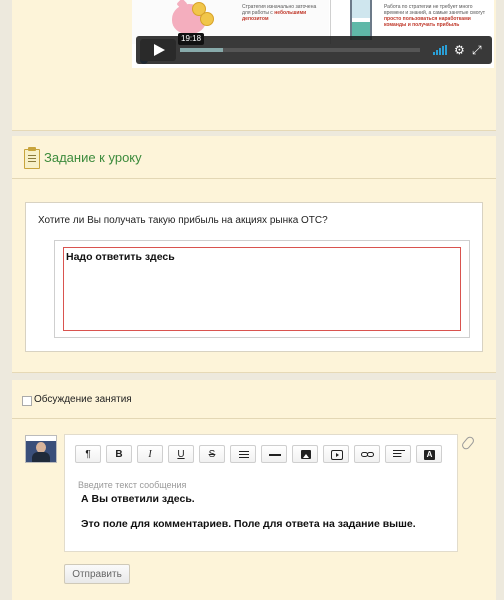 This screenshot has width=504, height=600. Describe the element at coordinates (27, 401) in the screenshot. I see `discussion-toggle-checkbox` at that location.